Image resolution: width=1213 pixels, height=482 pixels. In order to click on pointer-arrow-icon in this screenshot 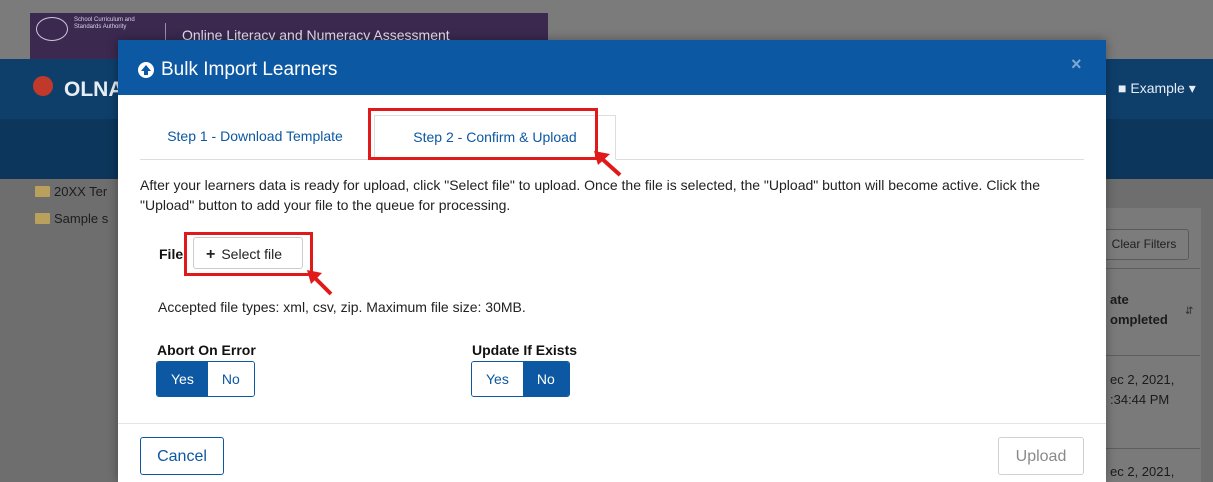, I will do `click(320, 283)`.